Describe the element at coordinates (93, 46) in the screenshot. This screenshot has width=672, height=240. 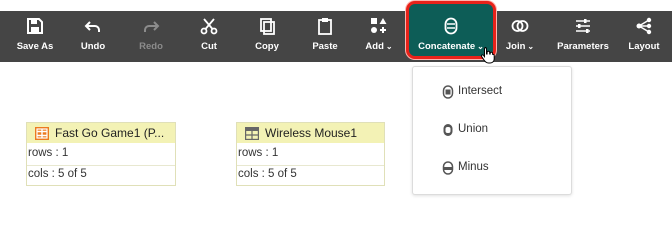
I see `undo-label: Undo` at that location.